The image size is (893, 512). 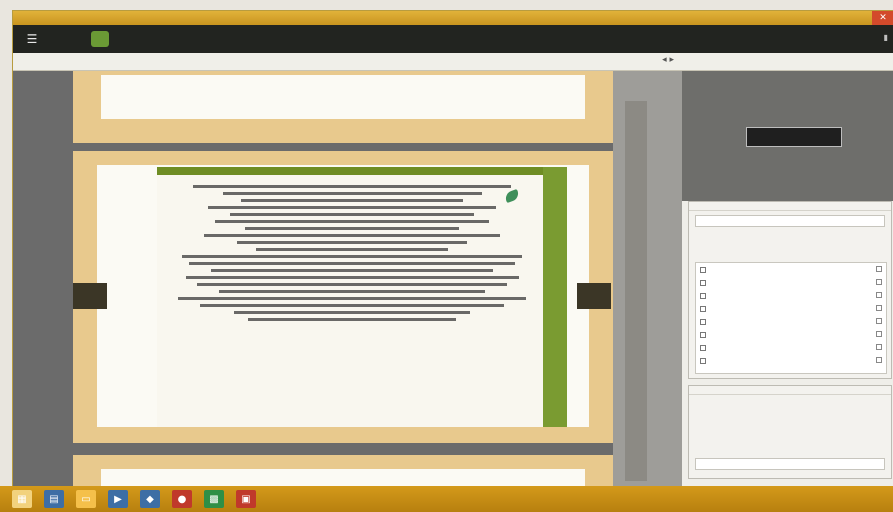 I want to click on page-next-content, so click(x=343, y=478).